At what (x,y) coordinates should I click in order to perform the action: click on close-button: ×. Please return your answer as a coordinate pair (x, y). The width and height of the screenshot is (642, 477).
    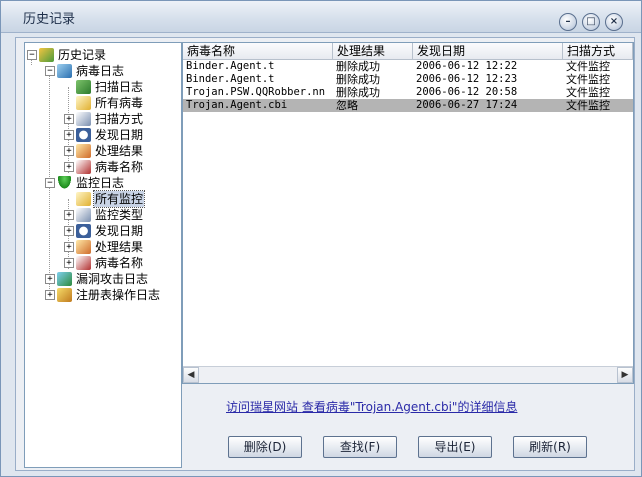
    Looking at the image, I should click on (614, 22).